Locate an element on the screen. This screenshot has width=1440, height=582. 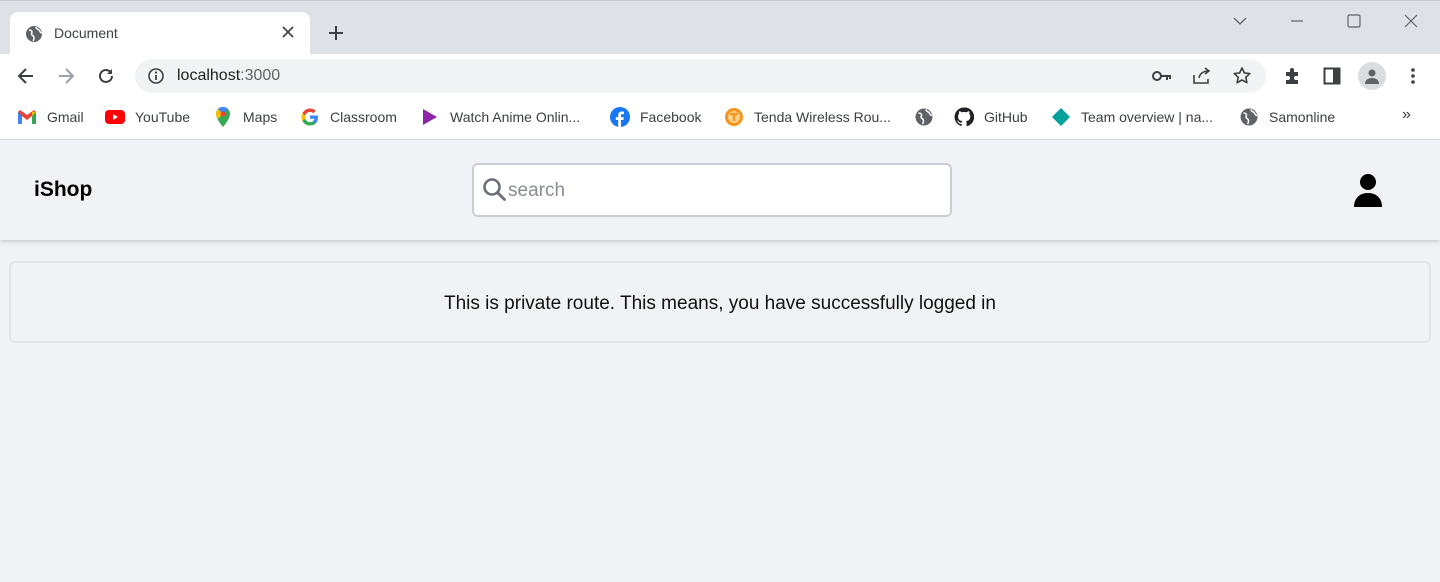
bookmark-untitled is located at coordinates (929, 117).